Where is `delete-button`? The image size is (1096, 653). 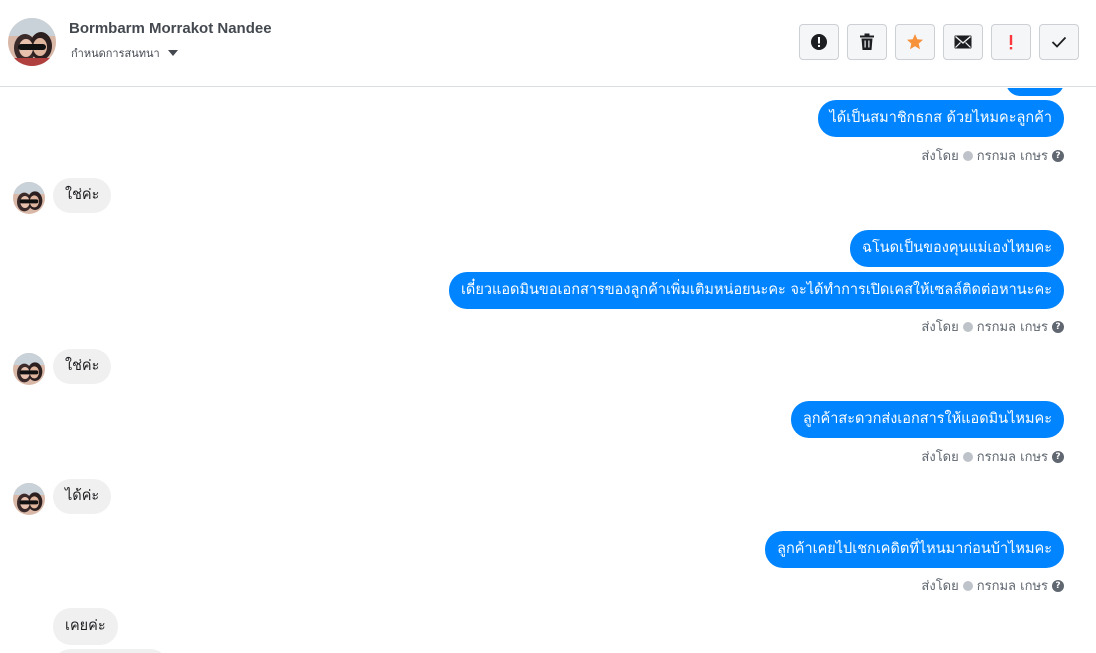
delete-button is located at coordinates (867, 42).